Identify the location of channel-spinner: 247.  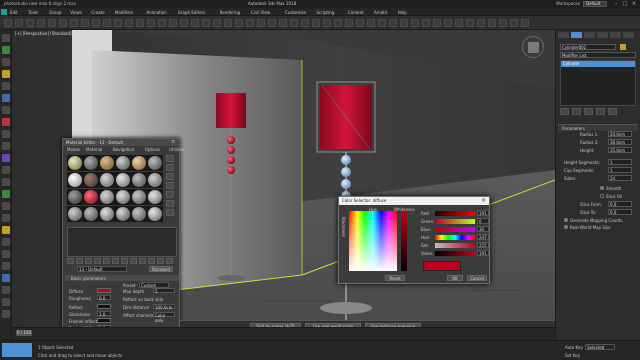
(483, 237).